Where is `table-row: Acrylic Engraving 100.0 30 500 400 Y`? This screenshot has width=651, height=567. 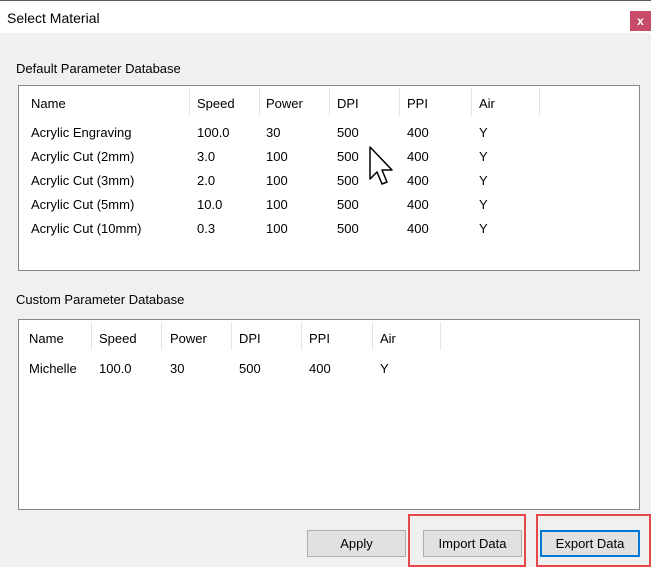
table-row: Acrylic Engraving 100.0 30 500 400 Y is located at coordinates (329, 137).